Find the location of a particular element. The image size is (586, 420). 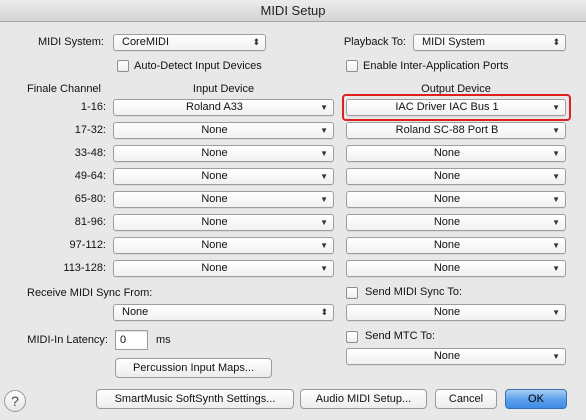

question-mark-icon: ? is located at coordinates (15, 401).